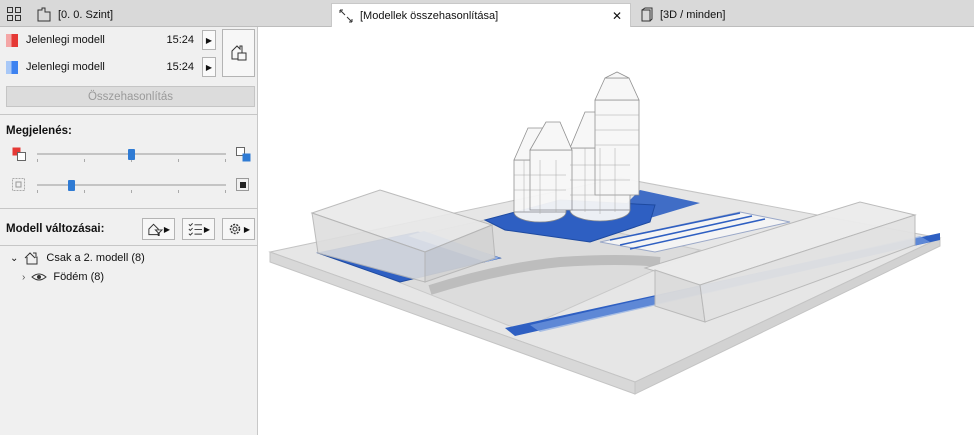 This screenshot has width=974, height=438. What do you see at coordinates (693, 15) in the screenshot?
I see `tab-3d-all-label: [3D / minden]` at bounding box center [693, 15].